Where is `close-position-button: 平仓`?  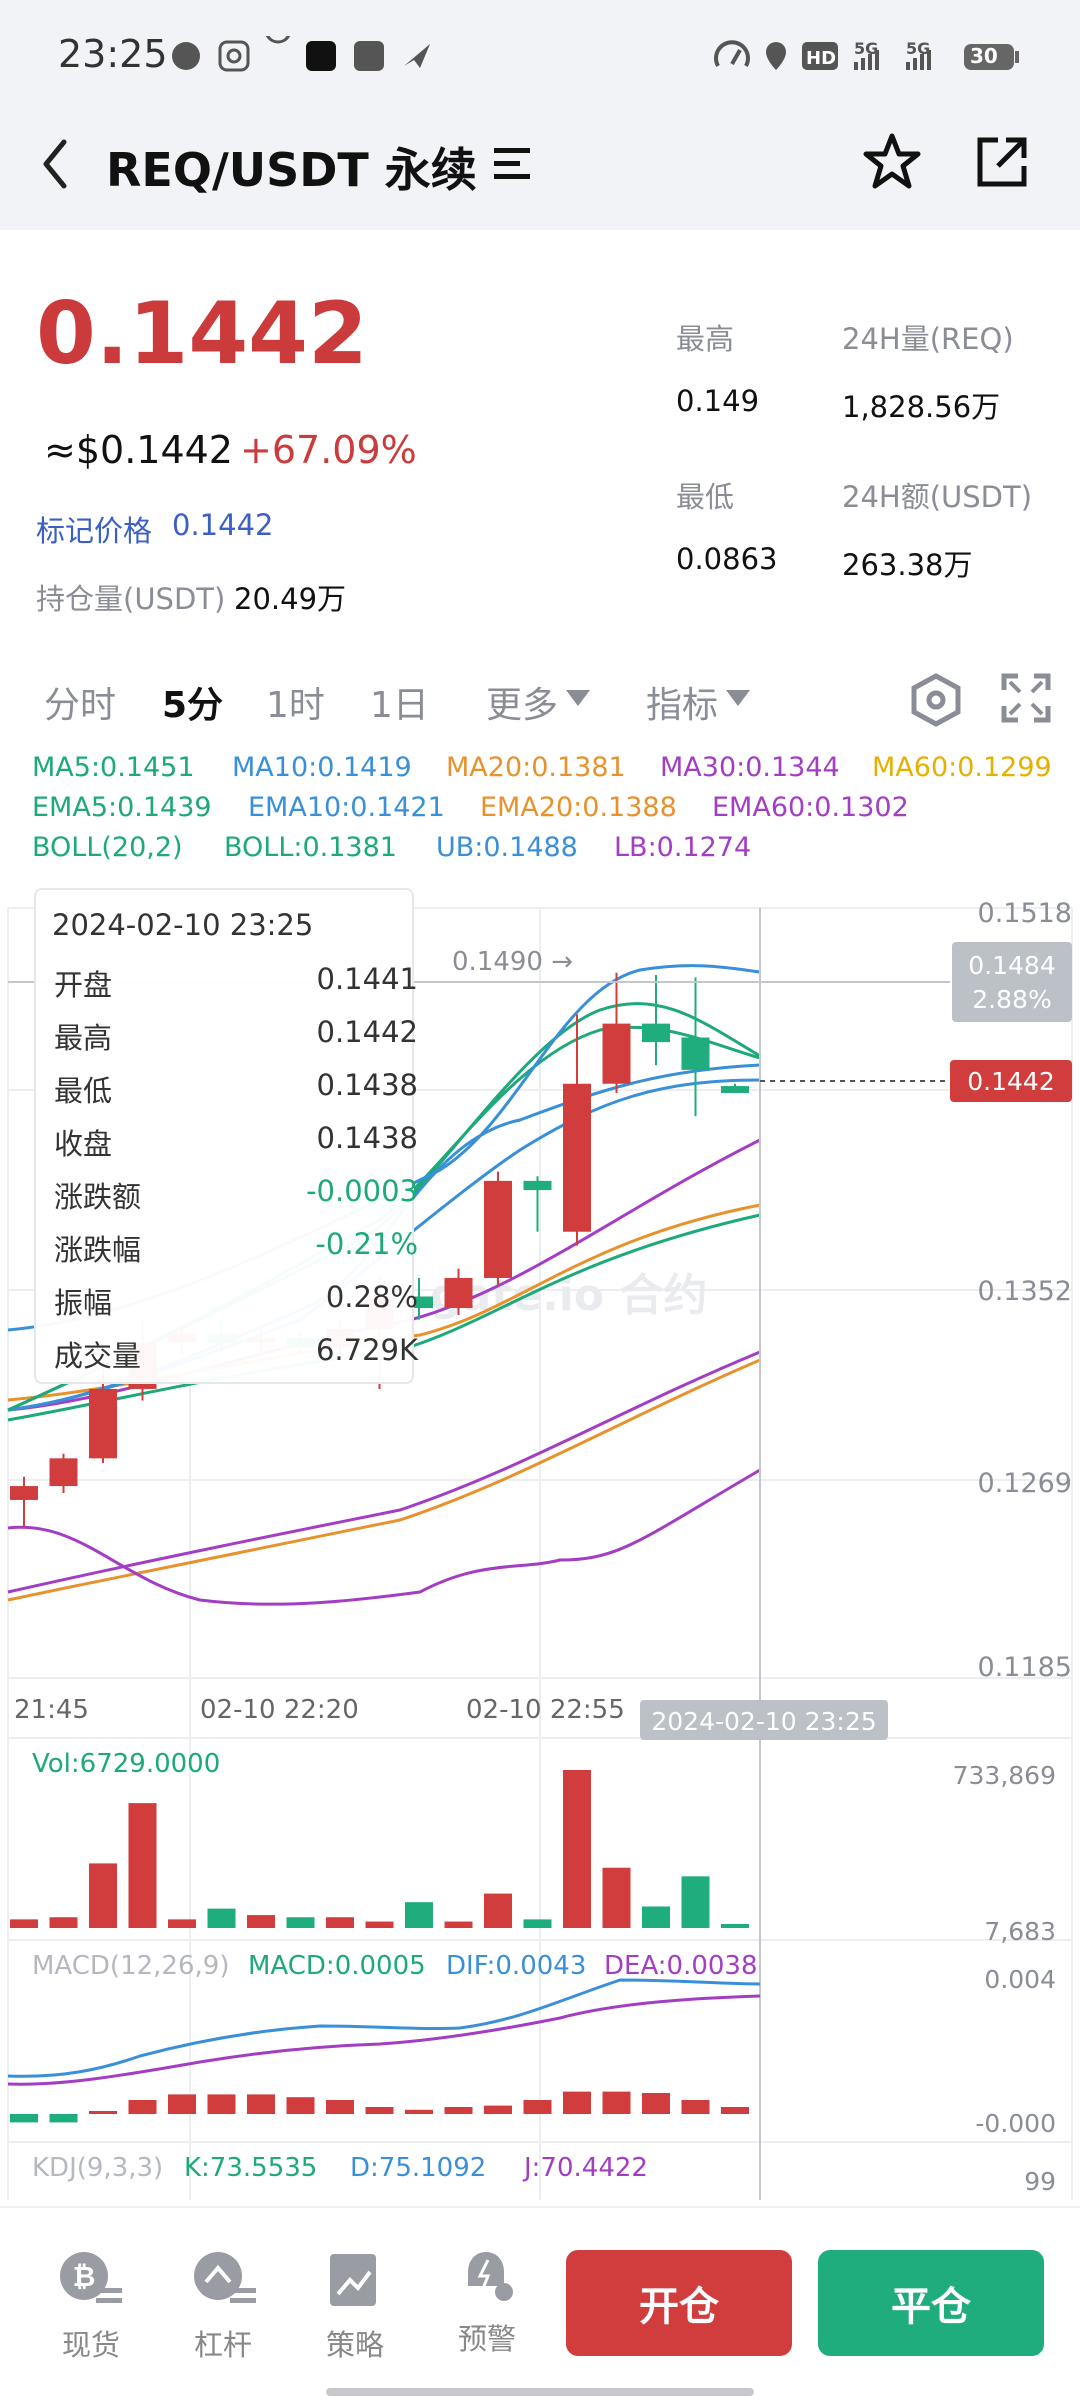
close-position-button: 平仓 is located at coordinates (931, 2303).